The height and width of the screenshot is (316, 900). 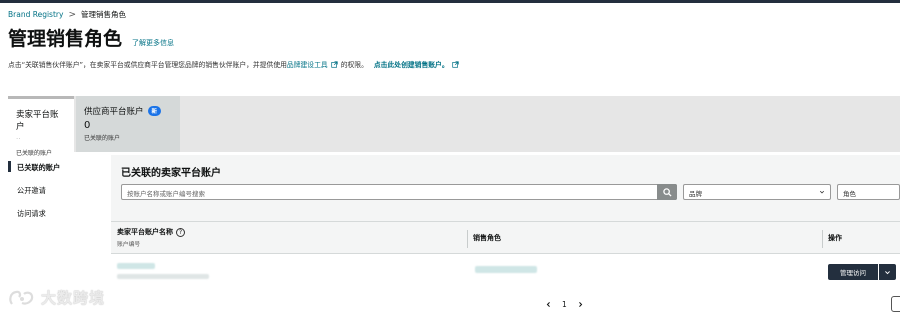 I want to click on manage-access-dropdown, so click(x=887, y=272).